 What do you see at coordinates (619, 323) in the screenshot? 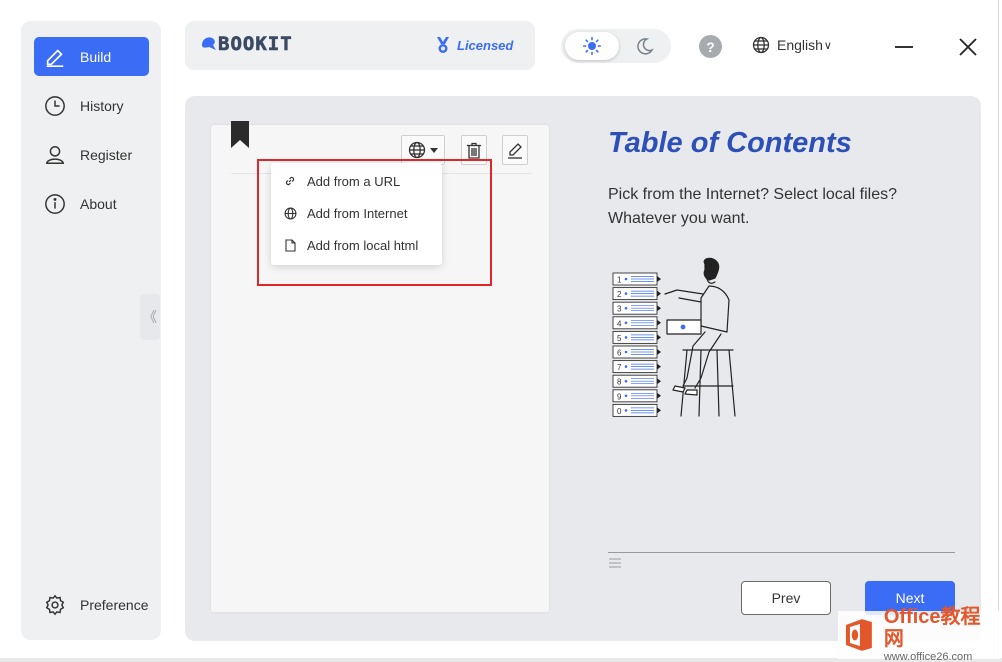
I see `illustration-list-number: 4` at bounding box center [619, 323].